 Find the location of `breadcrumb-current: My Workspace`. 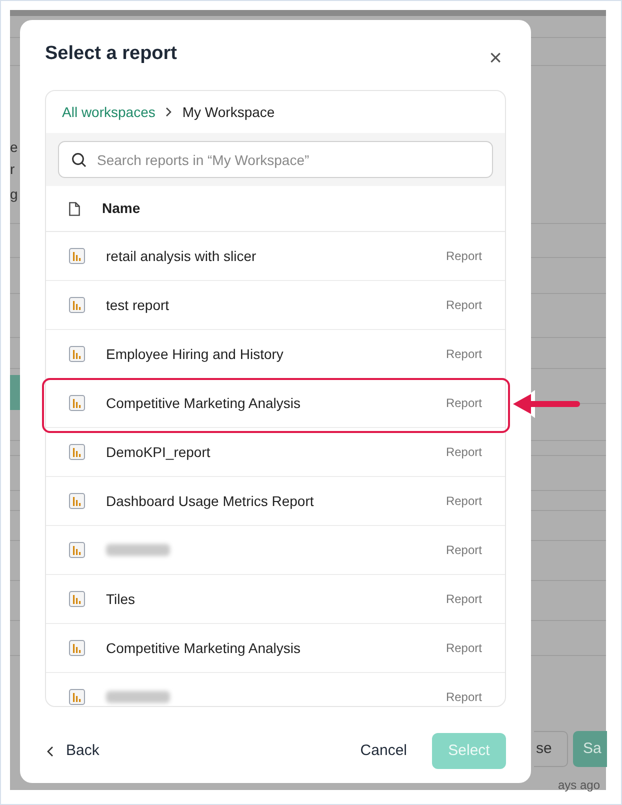

breadcrumb-current: My Workspace is located at coordinates (228, 112).